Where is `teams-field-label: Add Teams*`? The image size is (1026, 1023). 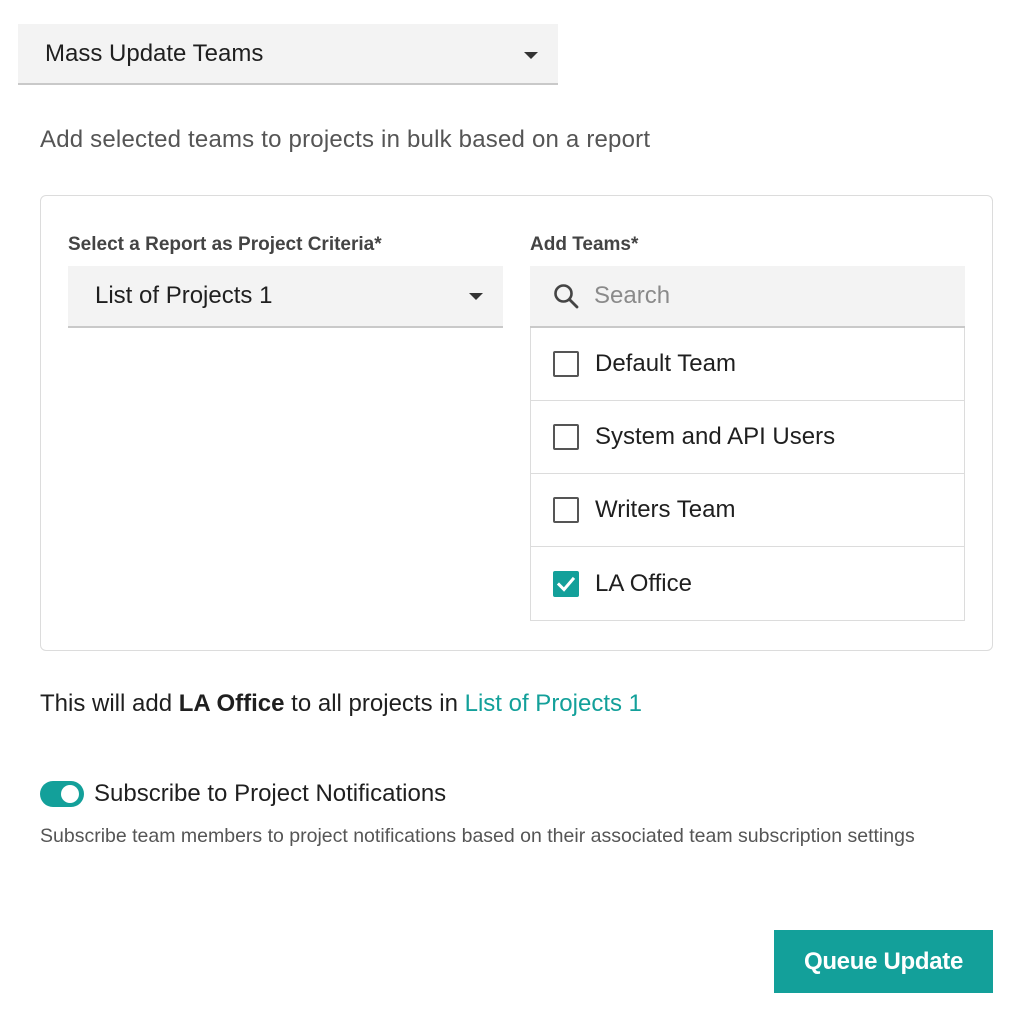 teams-field-label: Add Teams* is located at coordinates (584, 244).